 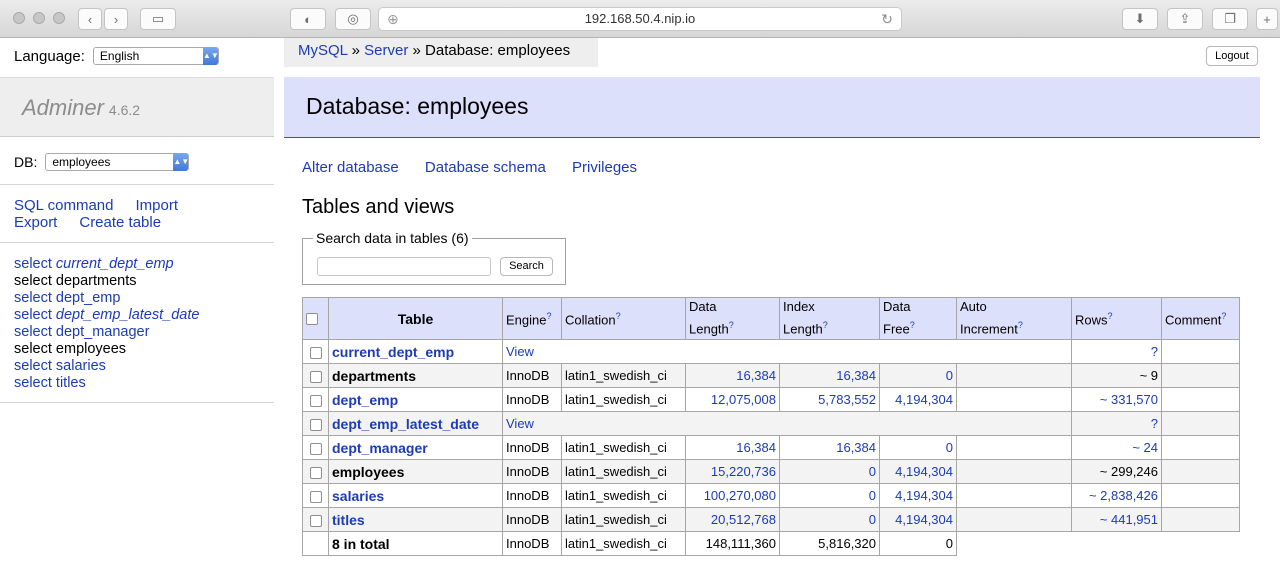 What do you see at coordinates (157, 205) in the screenshot?
I see `import-link: Import` at bounding box center [157, 205].